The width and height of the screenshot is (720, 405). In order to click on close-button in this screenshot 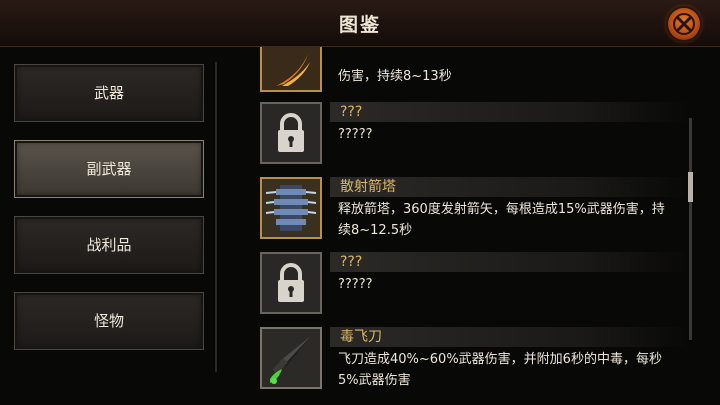, I will do `click(684, 24)`.